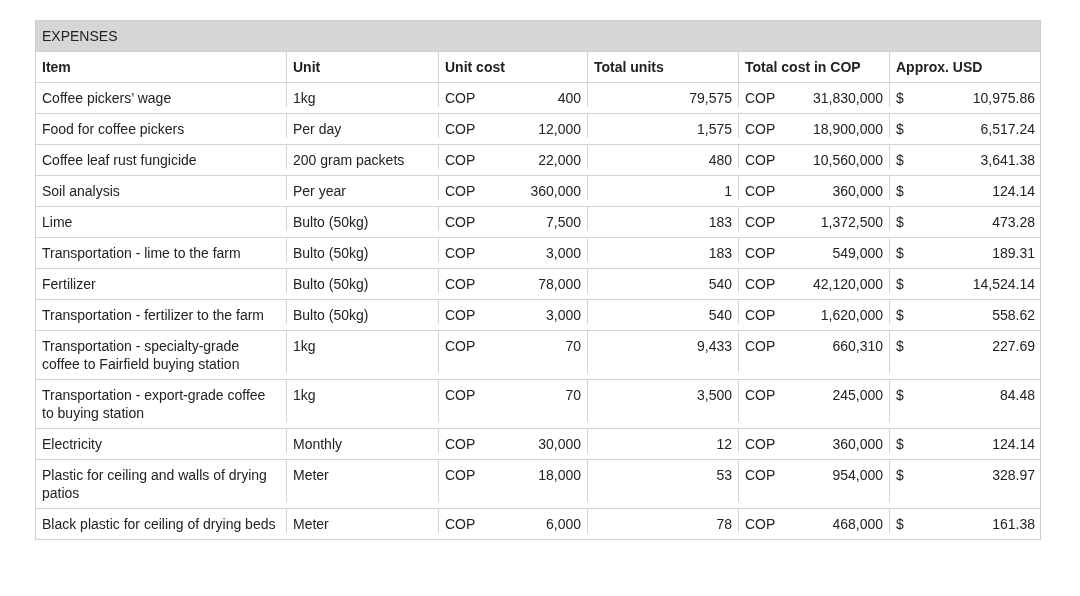 The height and width of the screenshot is (596, 1080). Describe the element at coordinates (161, 188) in the screenshot. I see `table-cell: Soil analysis` at that location.